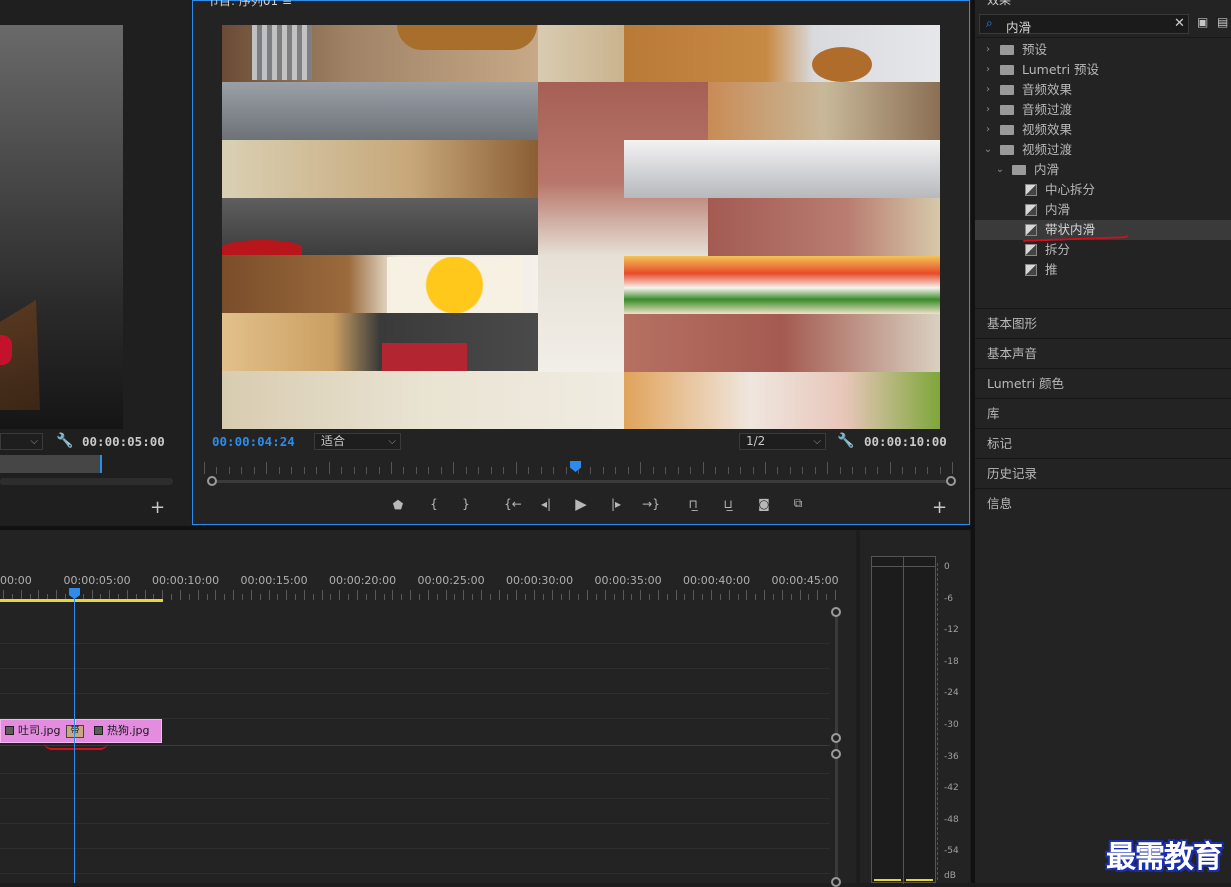 This screenshot has width=1231, height=887. I want to click on program-current-timecode: 00:00:04:24, so click(253, 441).